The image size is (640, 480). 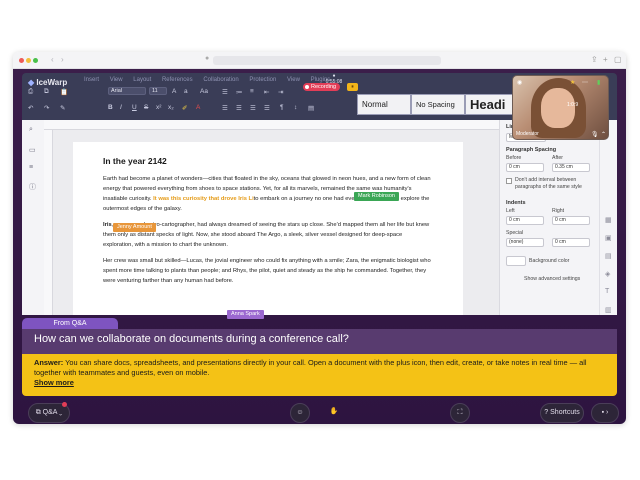 I want to click on increase-indent-icon: ⇥, so click(x=280, y=92).